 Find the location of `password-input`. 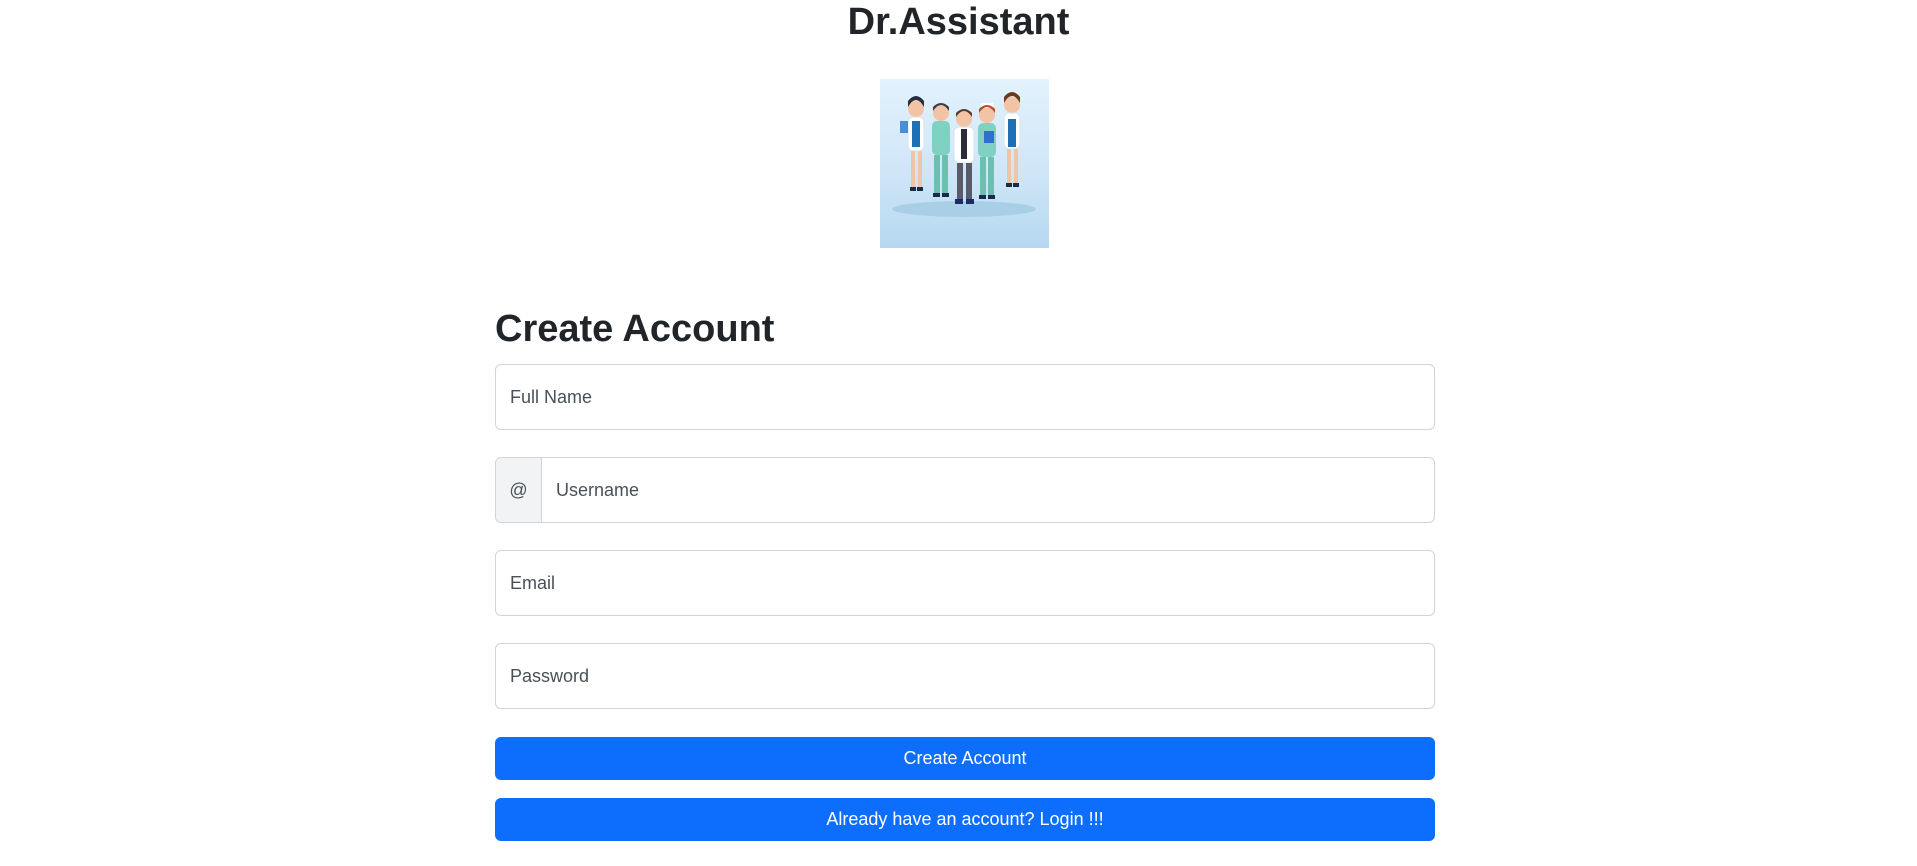

password-input is located at coordinates (965, 676).